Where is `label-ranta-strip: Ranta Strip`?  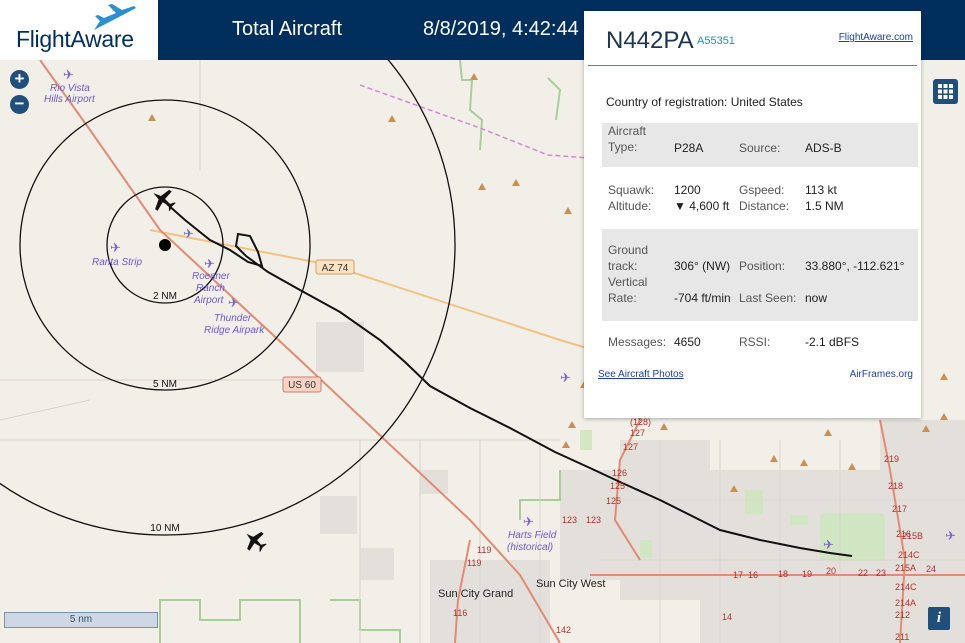
label-ranta-strip: Ranta Strip is located at coordinates (117, 262).